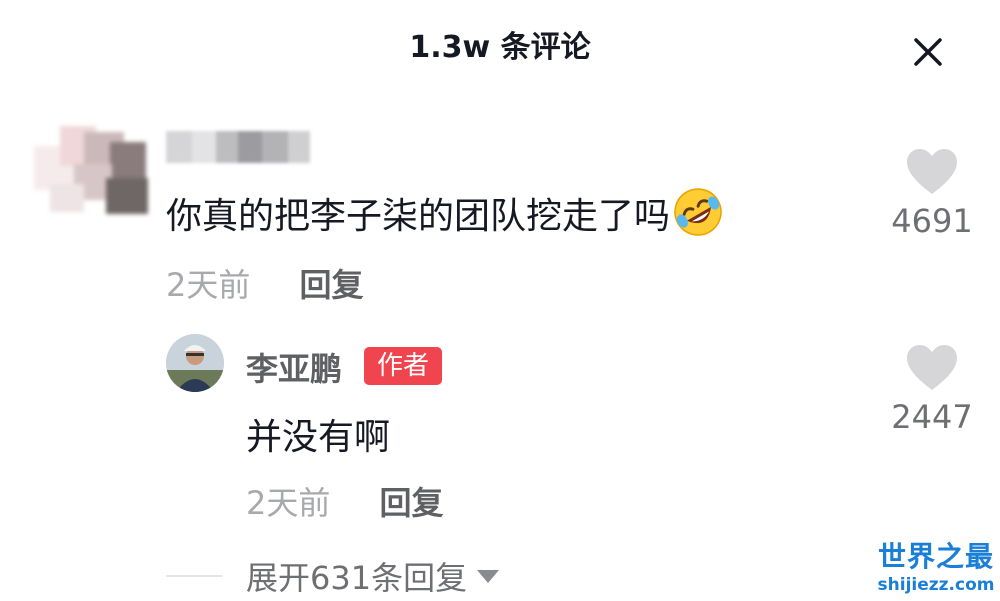  Describe the element at coordinates (936, 585) in the screenshot. I see `watermark-url: shijiezz.com` at that location.